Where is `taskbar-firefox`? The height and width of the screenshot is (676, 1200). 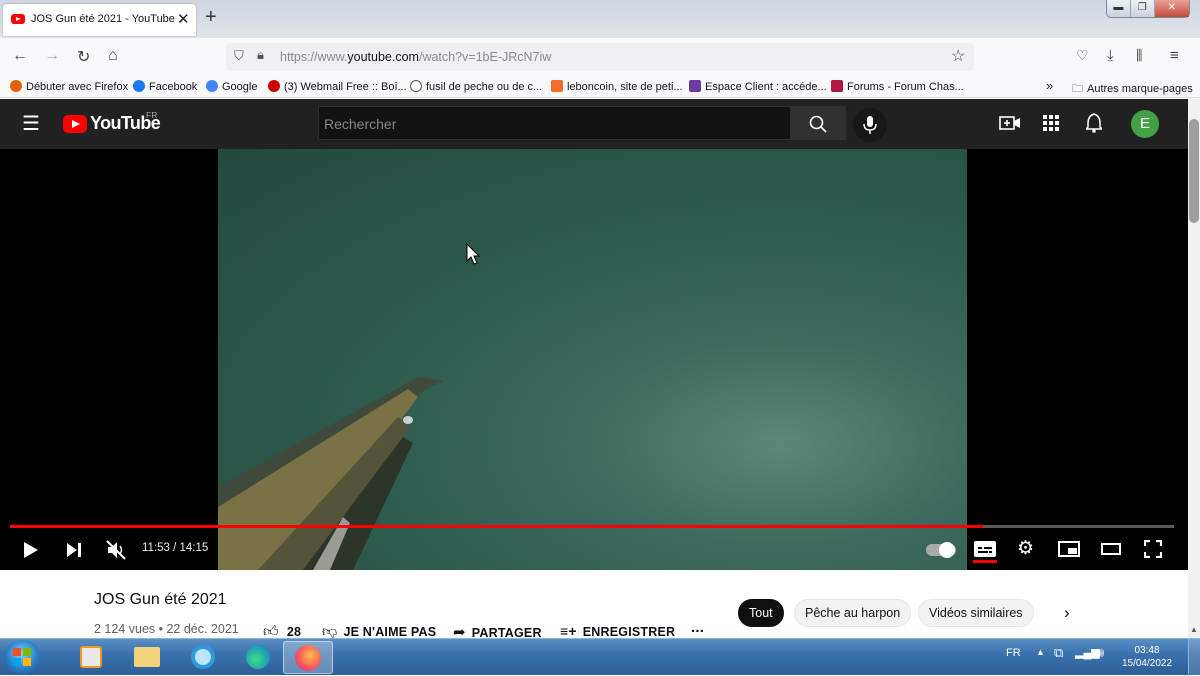 taskbar-firefox is located at coordinates (308, 657).